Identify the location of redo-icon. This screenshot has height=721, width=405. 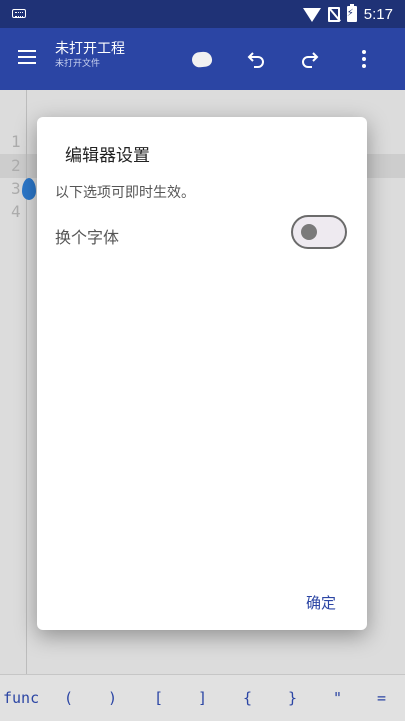
(310, 60).